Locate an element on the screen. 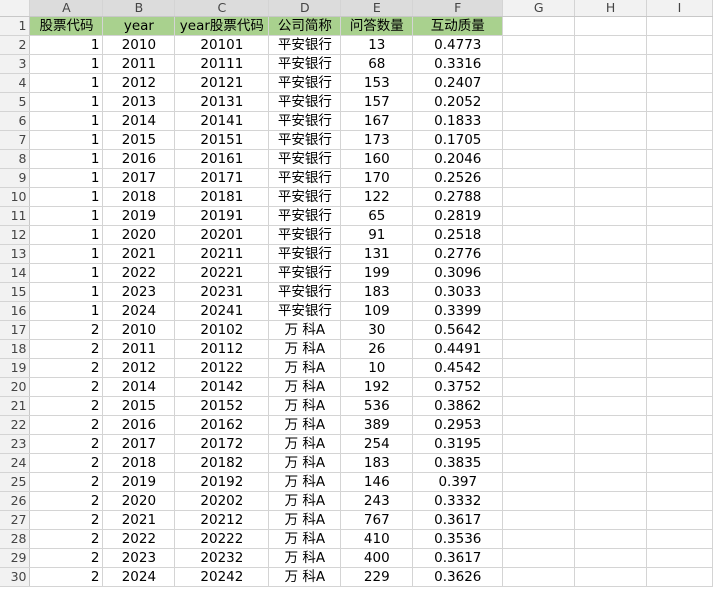 The width and height of the screenshot is (713, 590). column-header-h: H is located at coordinates (611, 8).